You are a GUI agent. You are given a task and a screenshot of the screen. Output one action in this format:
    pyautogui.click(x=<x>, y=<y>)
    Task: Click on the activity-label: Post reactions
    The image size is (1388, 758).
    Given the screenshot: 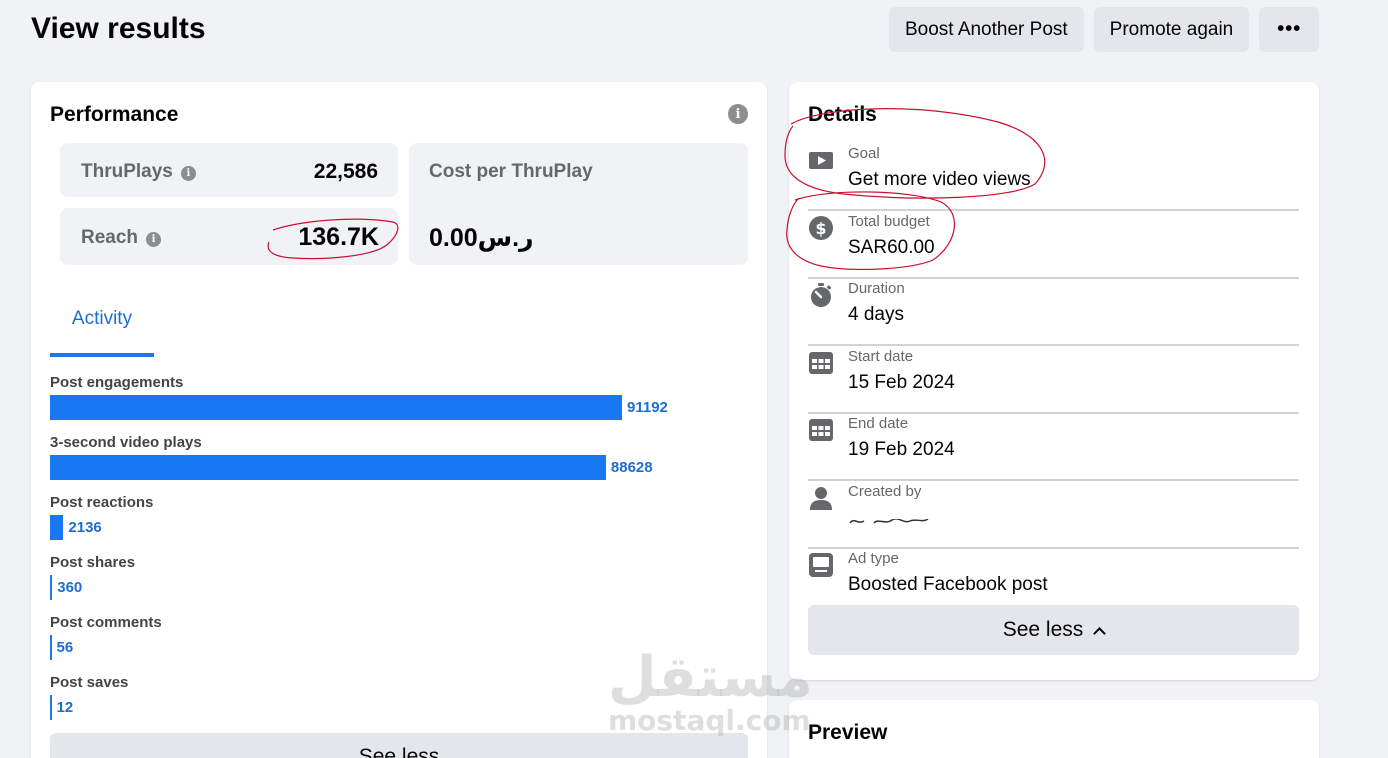 What is the action you would take?
    pyautogui.click(x=102, y=502)
    